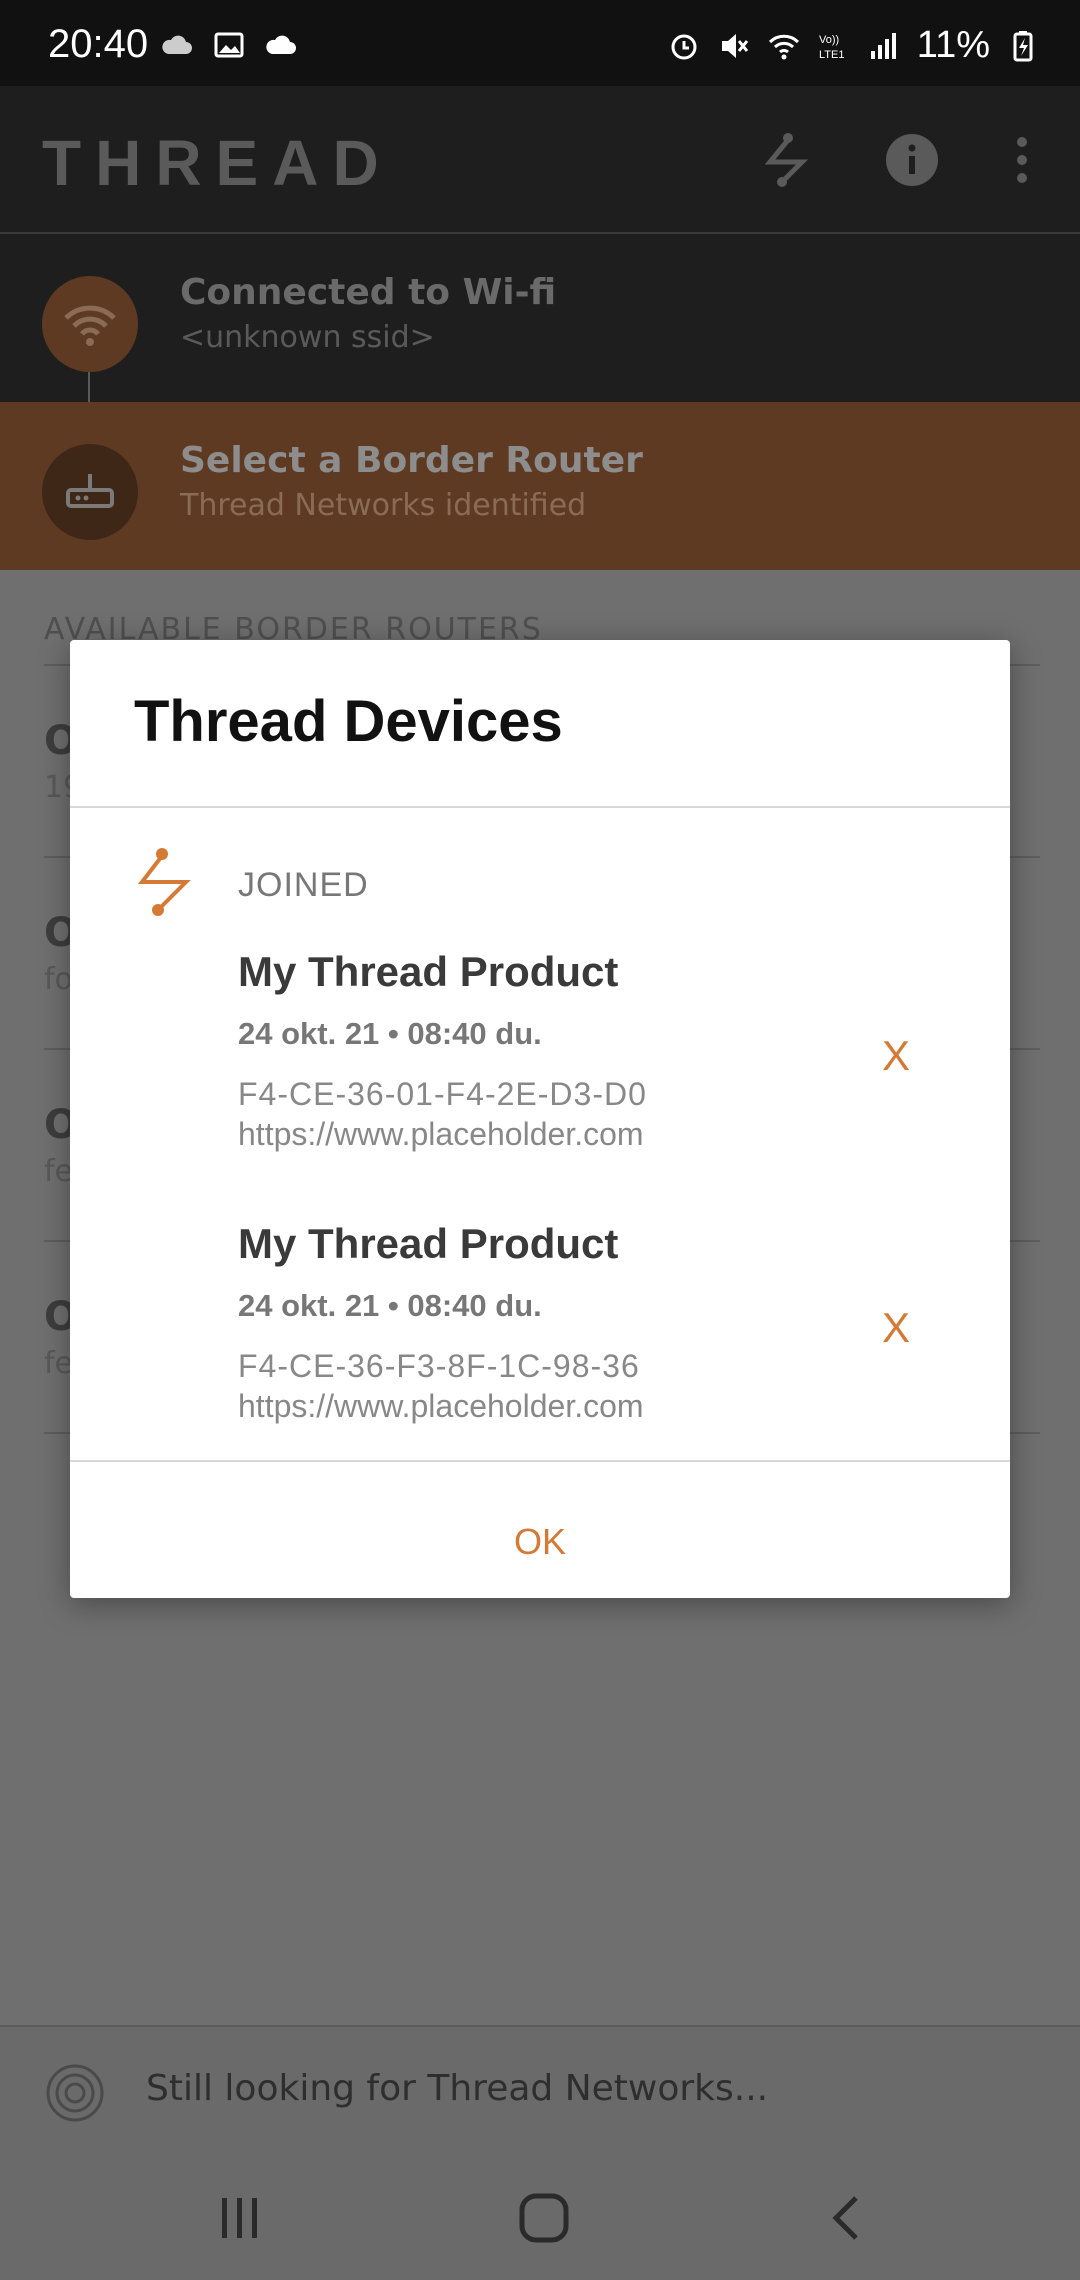  What do you see at coordinates (831, 55) in the screenshot?
I see `svg-text: LTE1` at bounding box center [831, 55].